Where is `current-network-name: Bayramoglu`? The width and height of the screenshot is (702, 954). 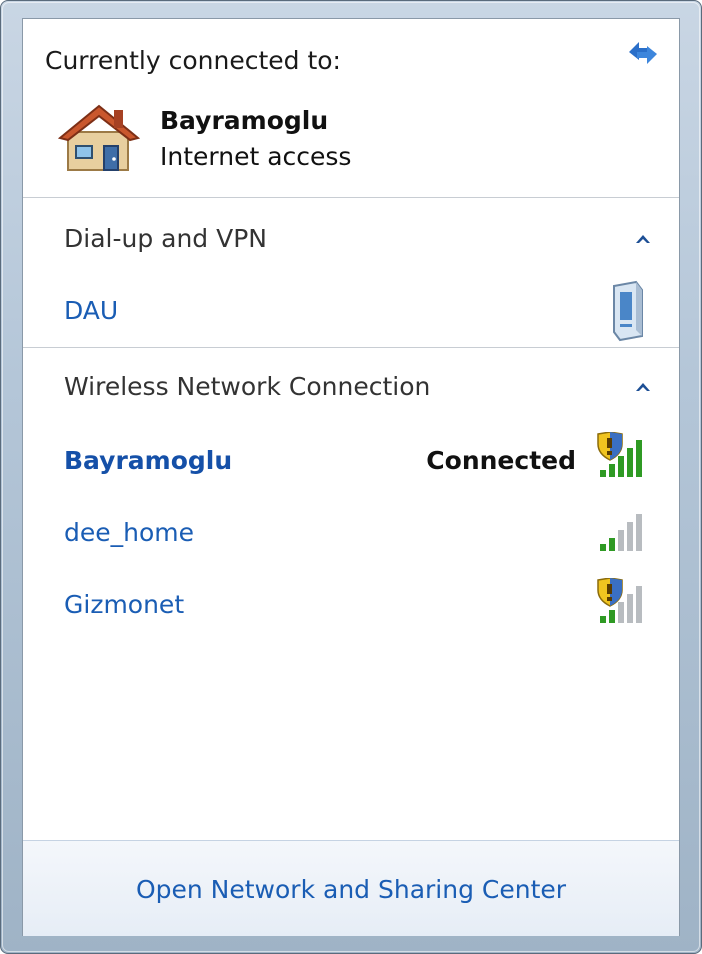 current-network-name: Bayramoglu is located at coordinates (244, 120).